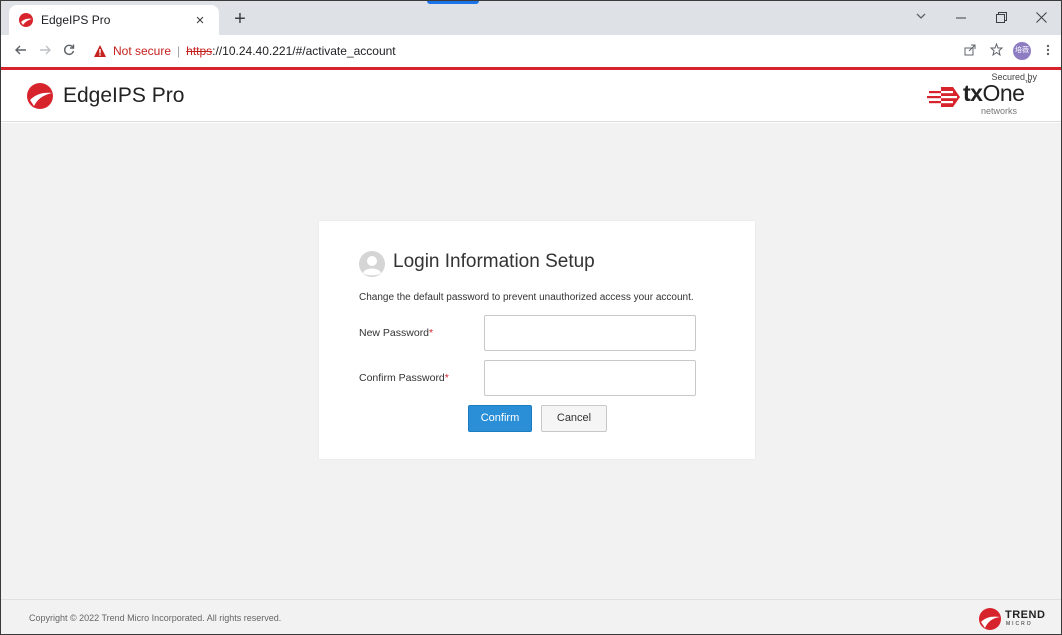  Describe the element at coordinates (590, 333) in the screenshot. I see `new-password-input` at that location.